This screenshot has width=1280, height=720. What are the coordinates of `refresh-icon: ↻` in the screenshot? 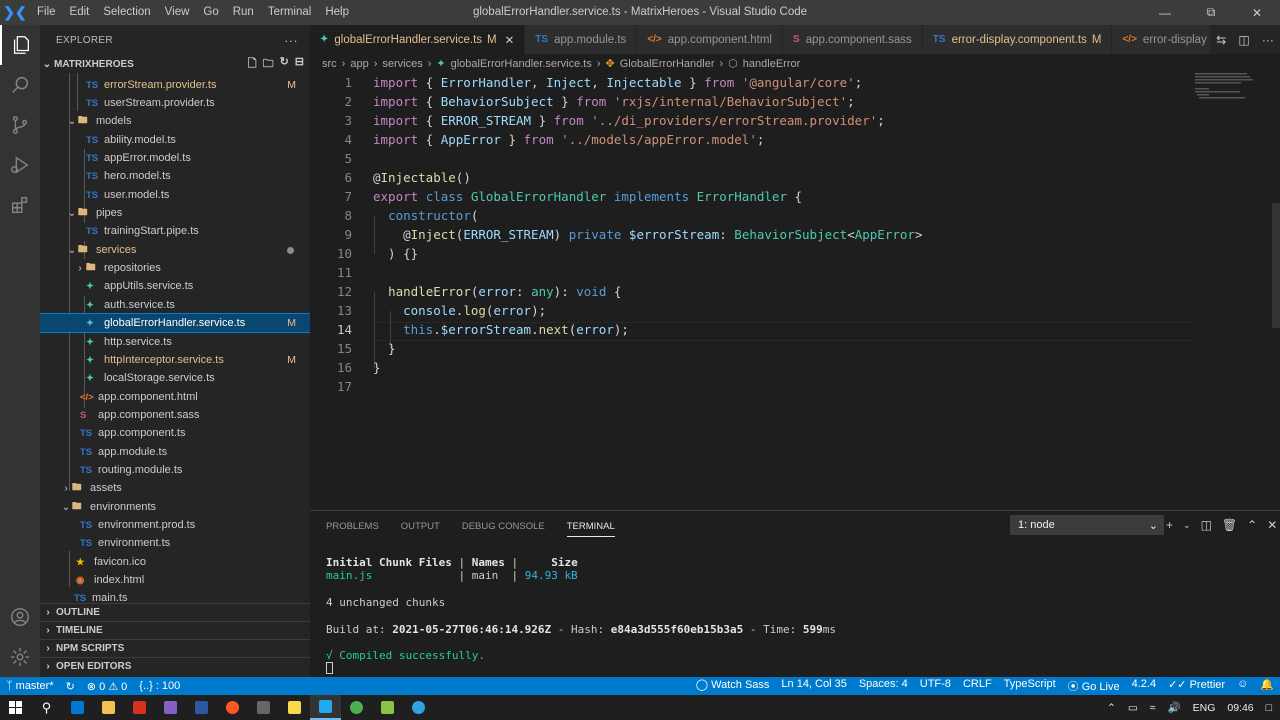 It's located at (284, 64).